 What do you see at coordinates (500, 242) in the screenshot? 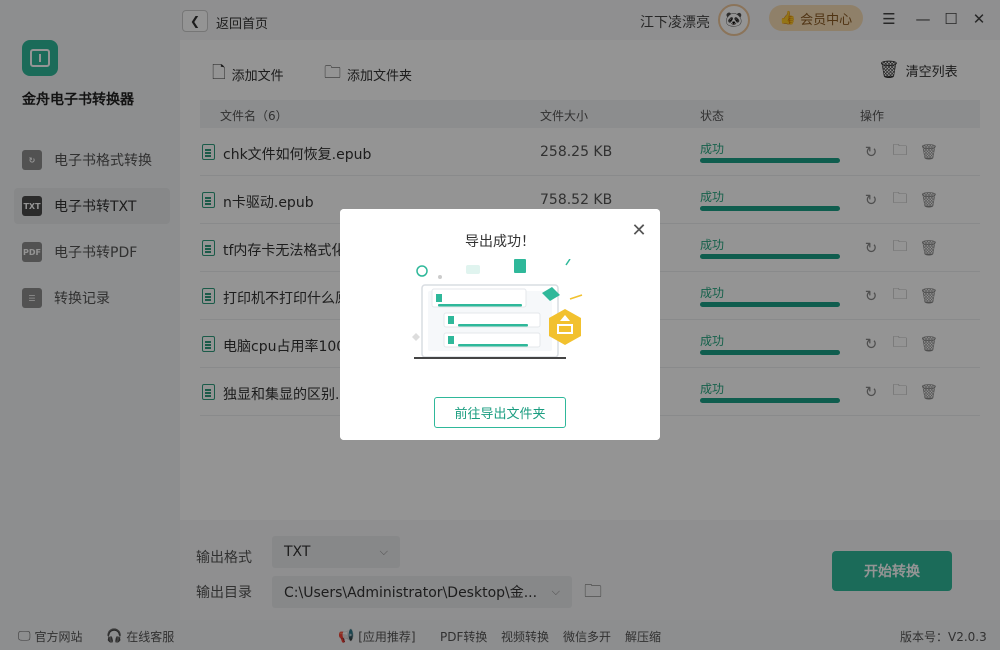
I see `dialog-title: 导出成功！` at bounding box center [500, 242].